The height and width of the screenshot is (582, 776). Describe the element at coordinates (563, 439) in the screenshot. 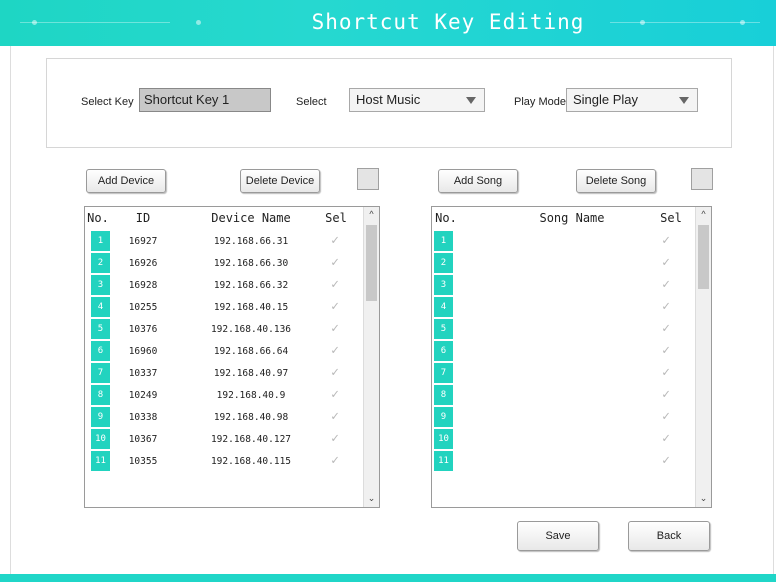

I see `table-row: 10 ✓` at that location.